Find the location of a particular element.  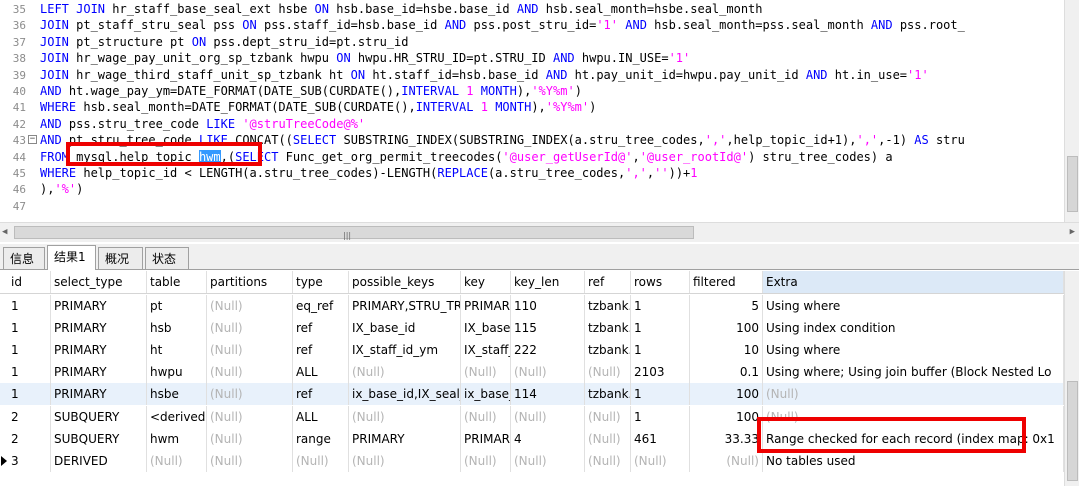

column-header-key: key is located at coordinates (486, 282).